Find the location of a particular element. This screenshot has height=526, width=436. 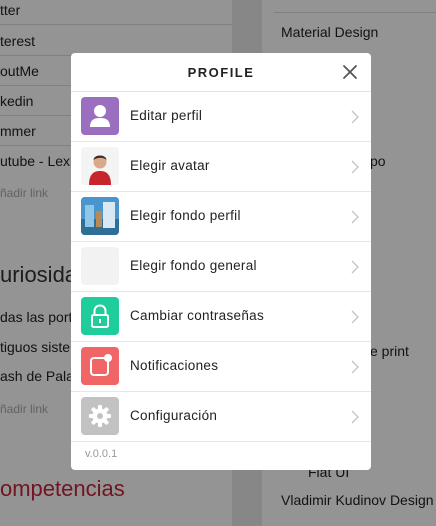

menu-item-settings: Configuración is located at coordinates (221, 417).